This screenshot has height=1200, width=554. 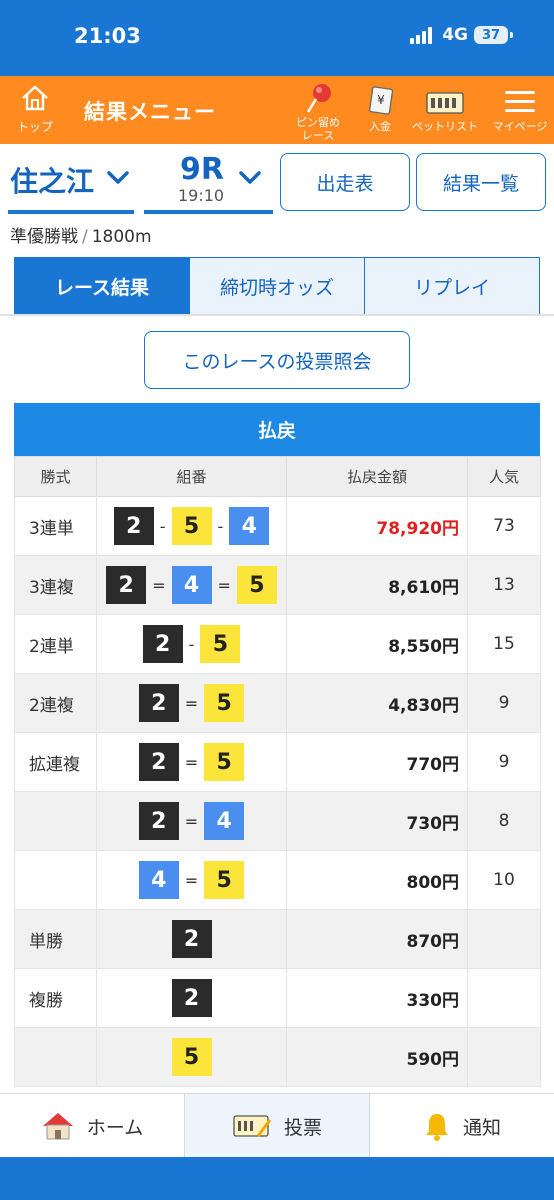 What do you see at coordinates (504, 880) in the screenshot?
I see `popularity: 10` at bounding box center [504, 880].